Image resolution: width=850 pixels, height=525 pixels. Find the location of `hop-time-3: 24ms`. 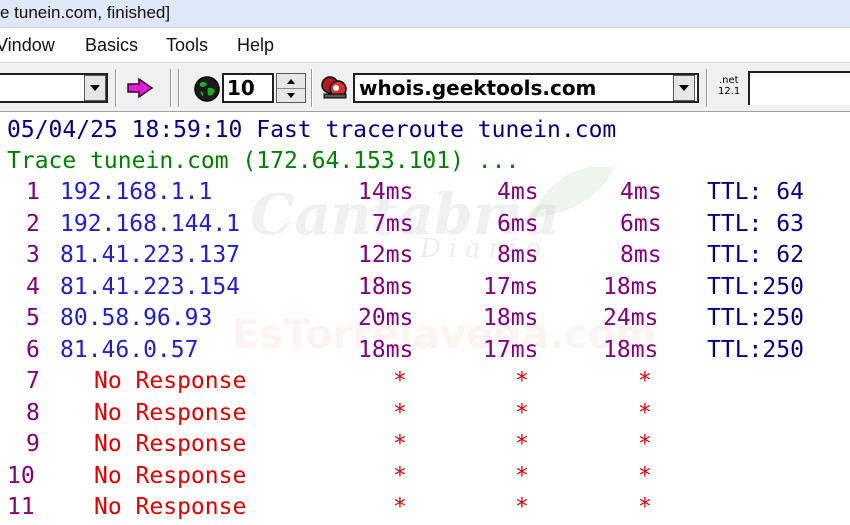

hop-time-3: 24ms is located at coordinates (631, 318).